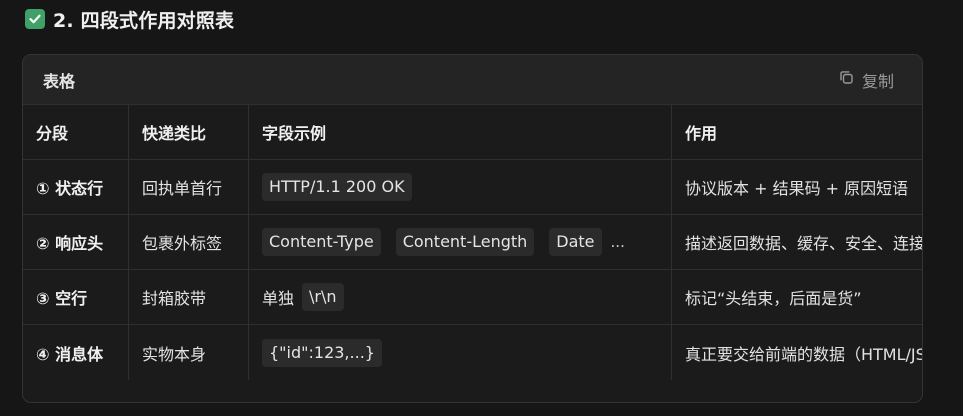  Describe the element at coordinates (797, 188) in the screenshot. I see `purpose-cell: 协议版本 + 结果码 + 原因短语` at that location.